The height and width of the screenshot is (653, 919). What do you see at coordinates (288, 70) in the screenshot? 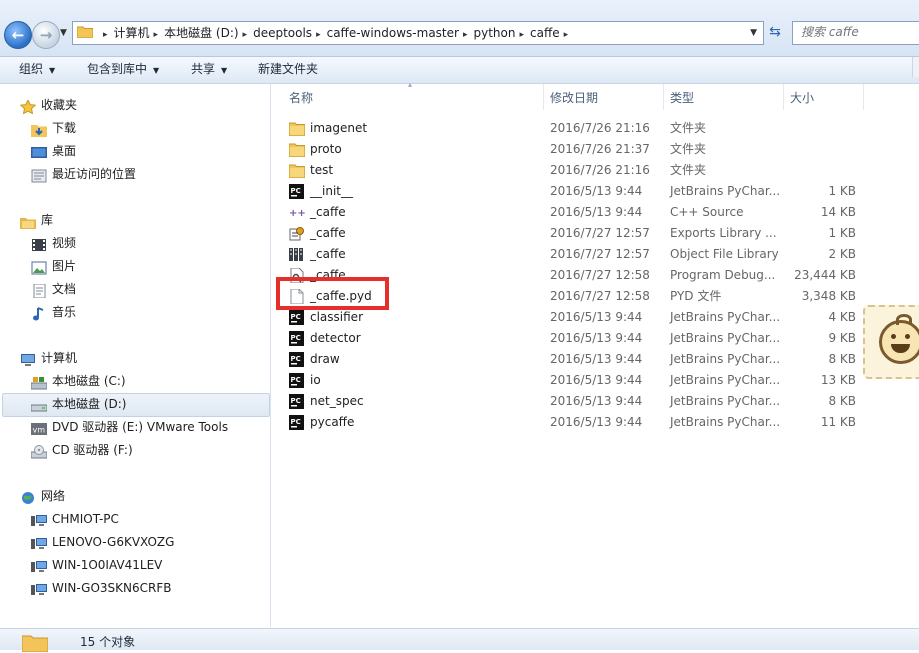
I see `new-folder-button: 新建文件夹` at bounding box center [288, 70].